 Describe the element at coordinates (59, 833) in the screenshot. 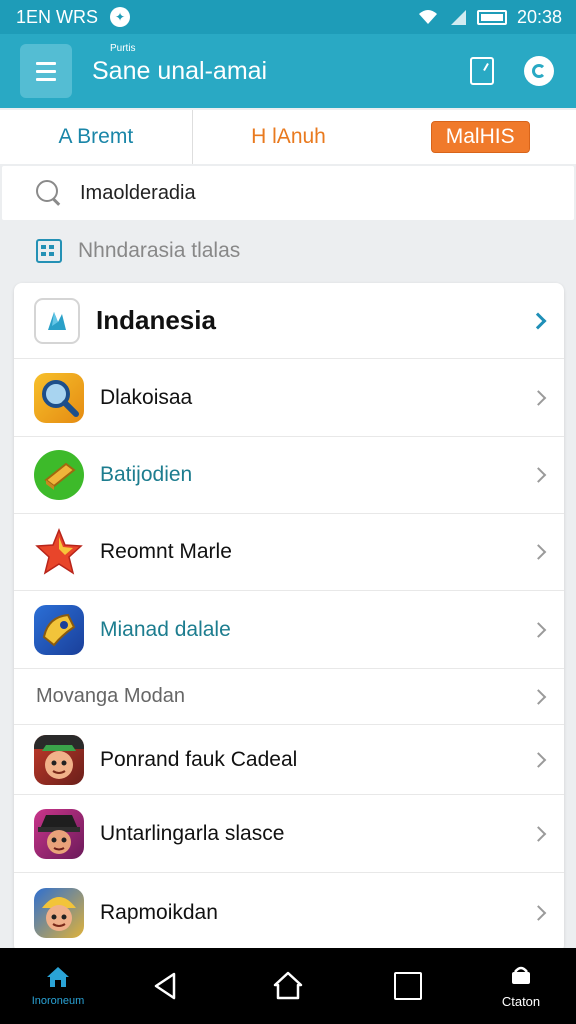

I see `character-hat-icon` at that location.